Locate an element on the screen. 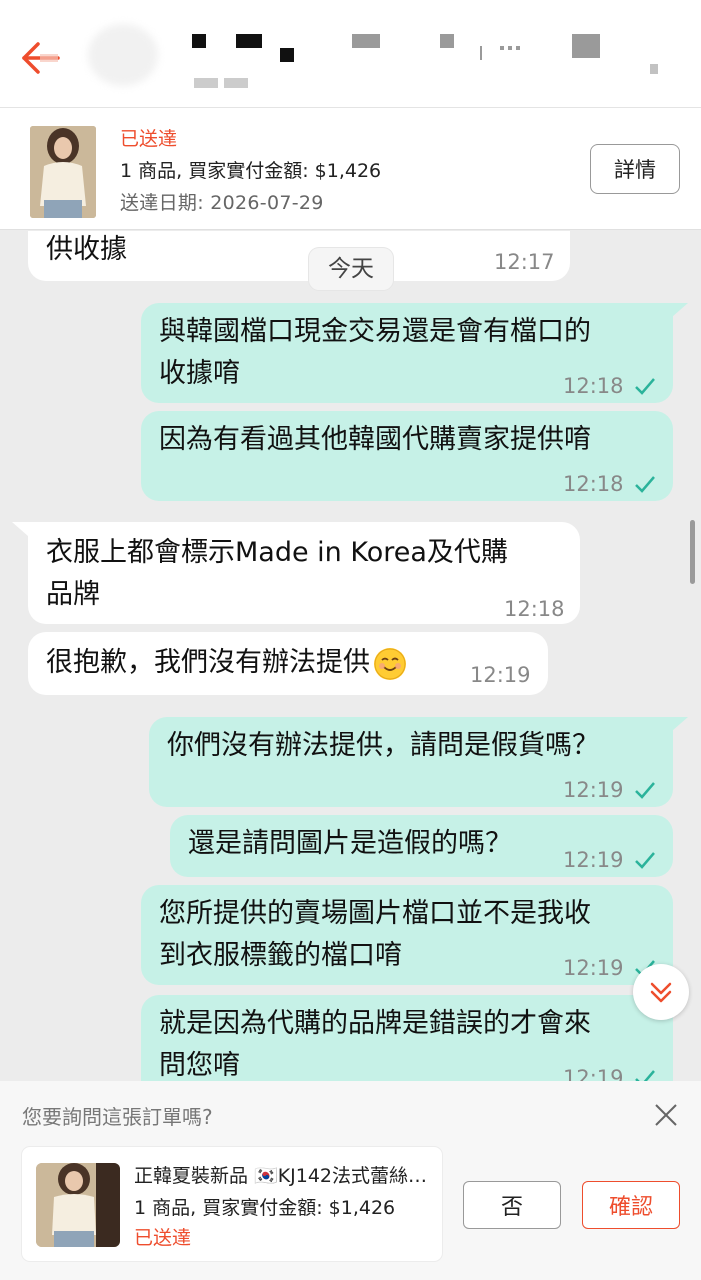 The width and height of the screenshot is (701, 1280). scrollbar is located at coordinates (692, 552).